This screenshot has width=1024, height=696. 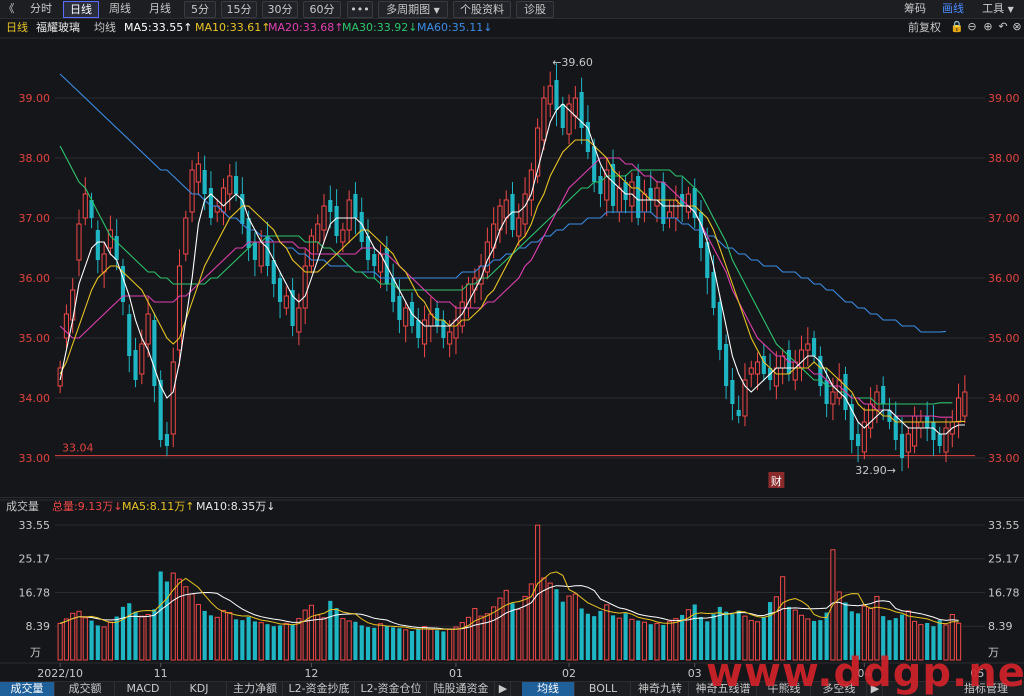 I want to click on tab-macd: MACD, so click(x=143, y=689).